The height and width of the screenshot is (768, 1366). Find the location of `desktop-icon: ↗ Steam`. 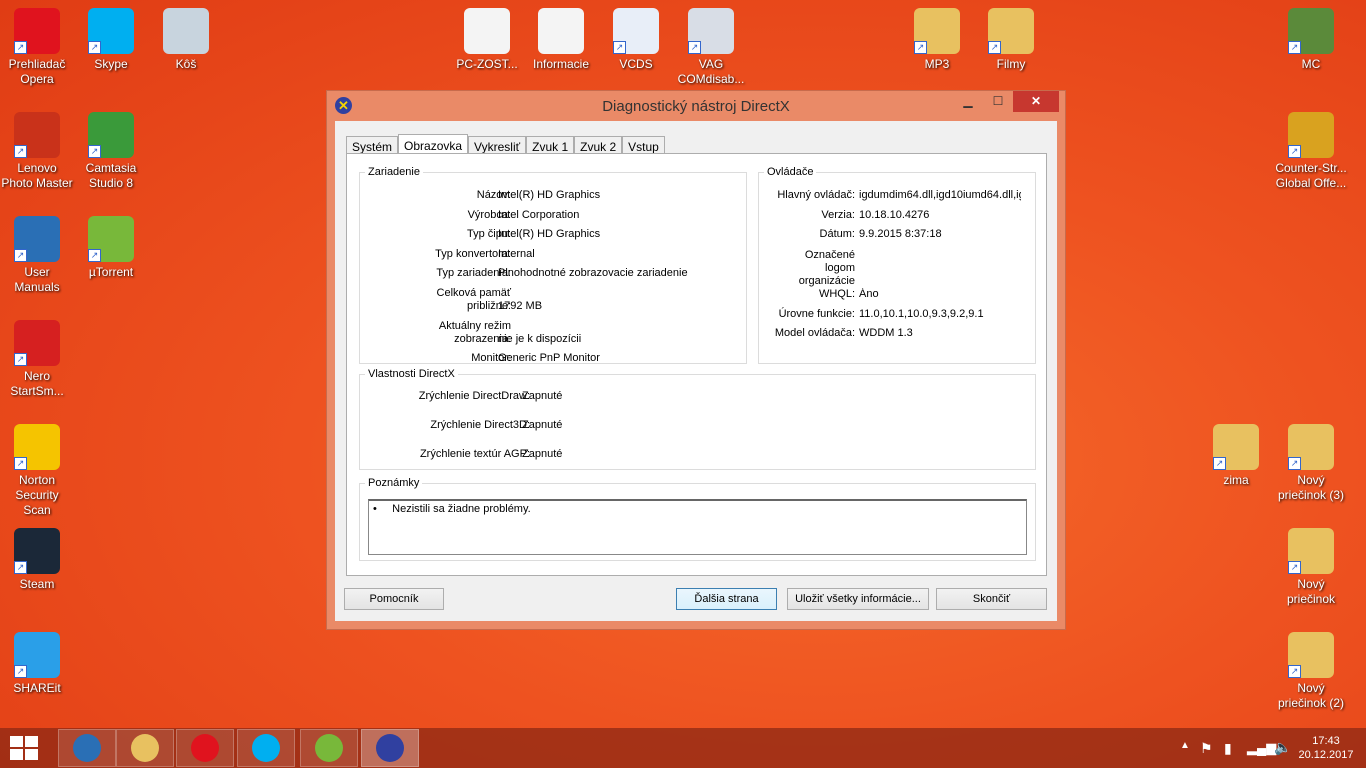

desktop-icon: ↗ Steam is located at coordinates (37, 560).